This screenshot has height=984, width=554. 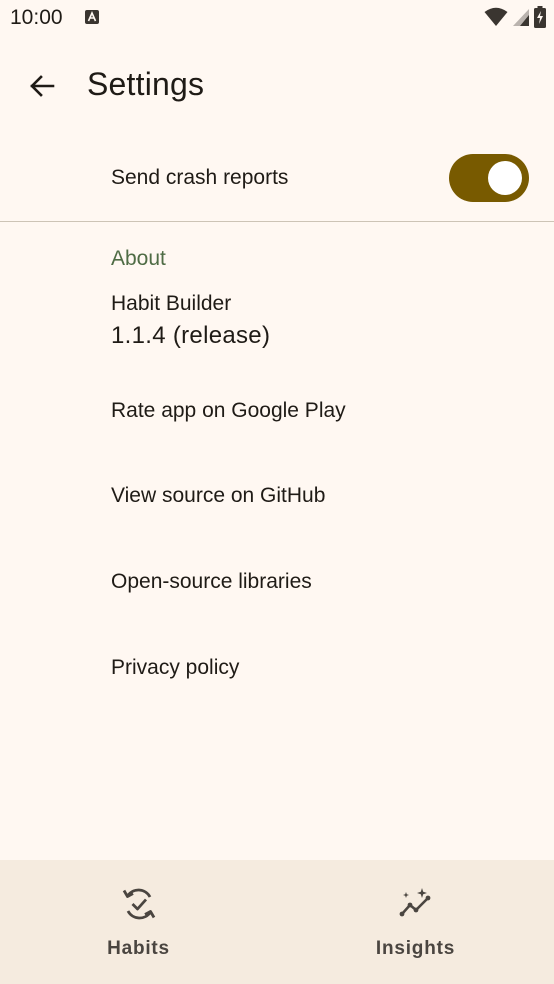 I want to click on send-crash-reports-row: Send crash reports, so click(x=277, y=179).